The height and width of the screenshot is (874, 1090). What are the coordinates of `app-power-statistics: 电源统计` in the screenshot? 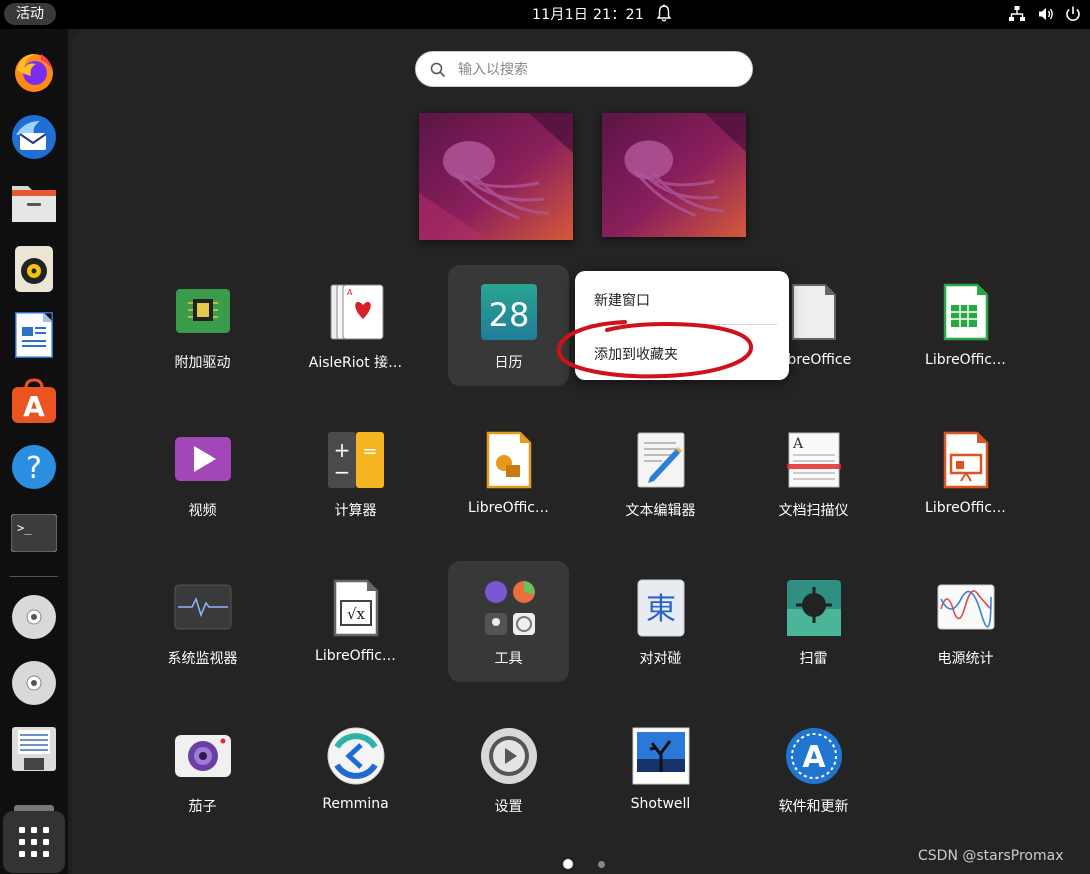 It's located at (965, 621).